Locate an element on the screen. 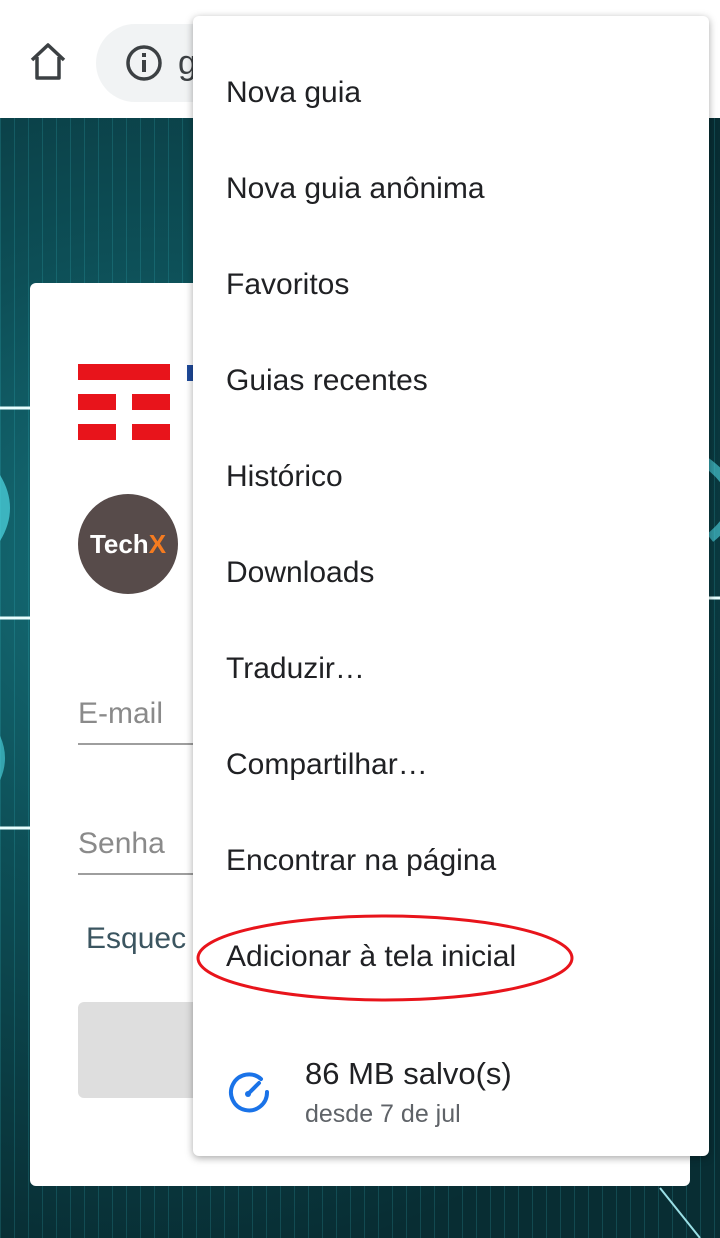 This screenshot has height=1238, width=720. forgot-password-link: Esquec is located at coordinates (136, 939).